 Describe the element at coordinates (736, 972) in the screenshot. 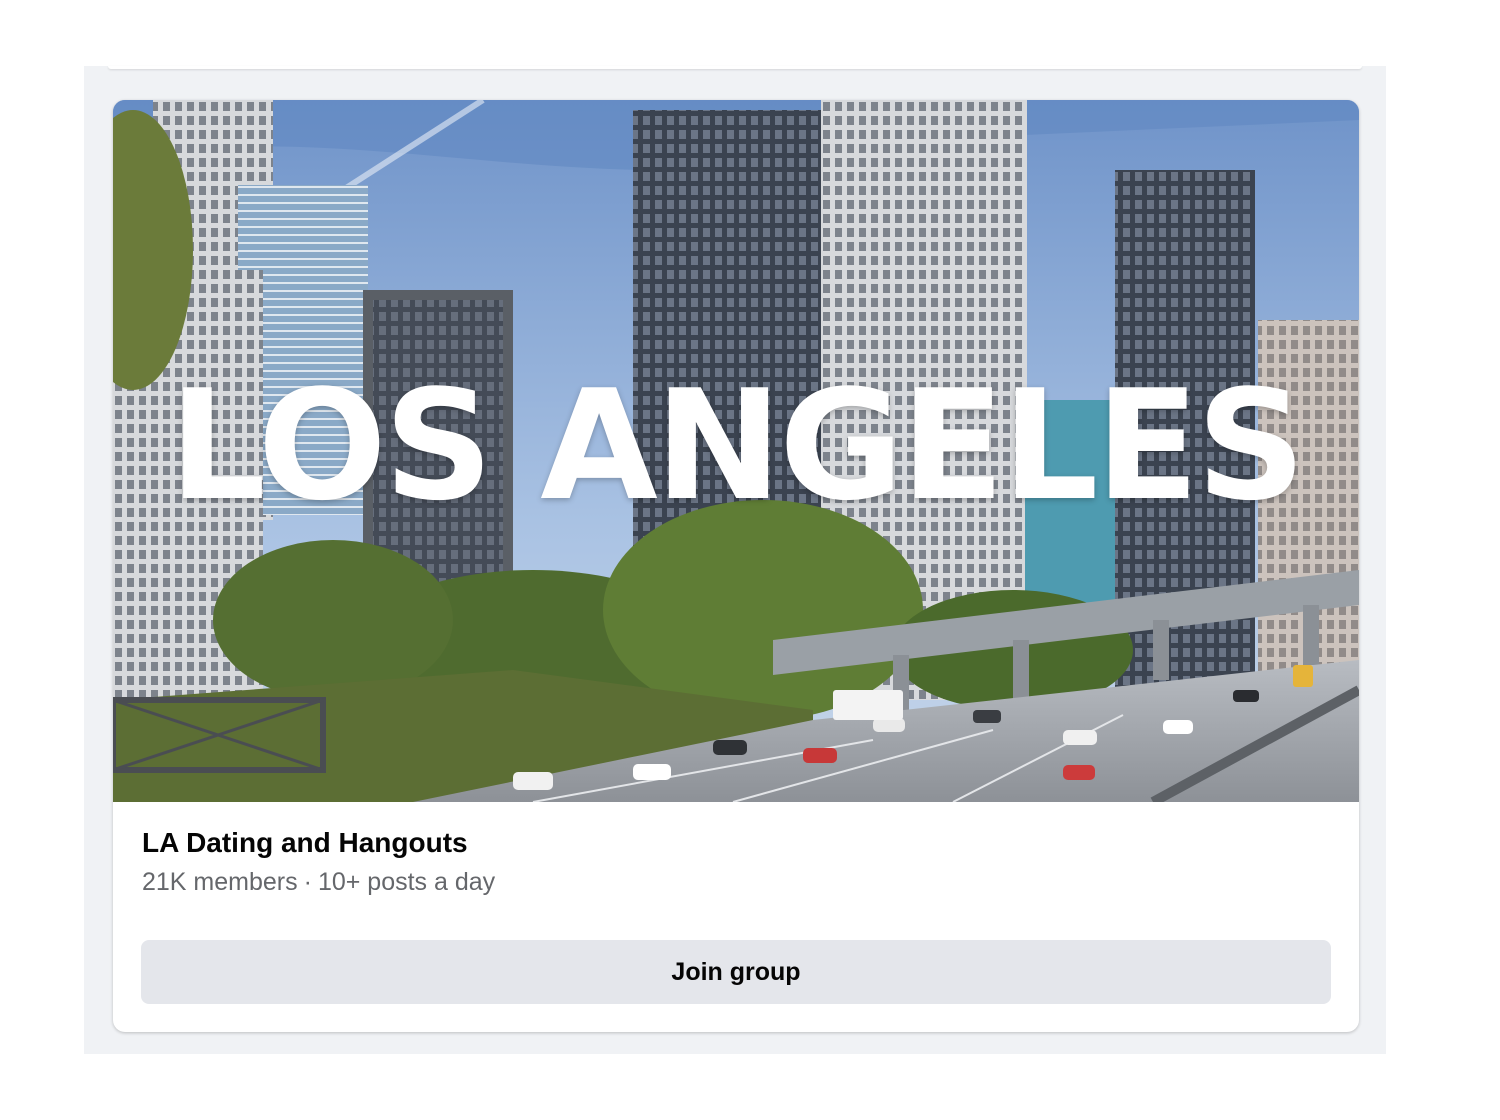

I see `join-group-button: Join group` at that location.